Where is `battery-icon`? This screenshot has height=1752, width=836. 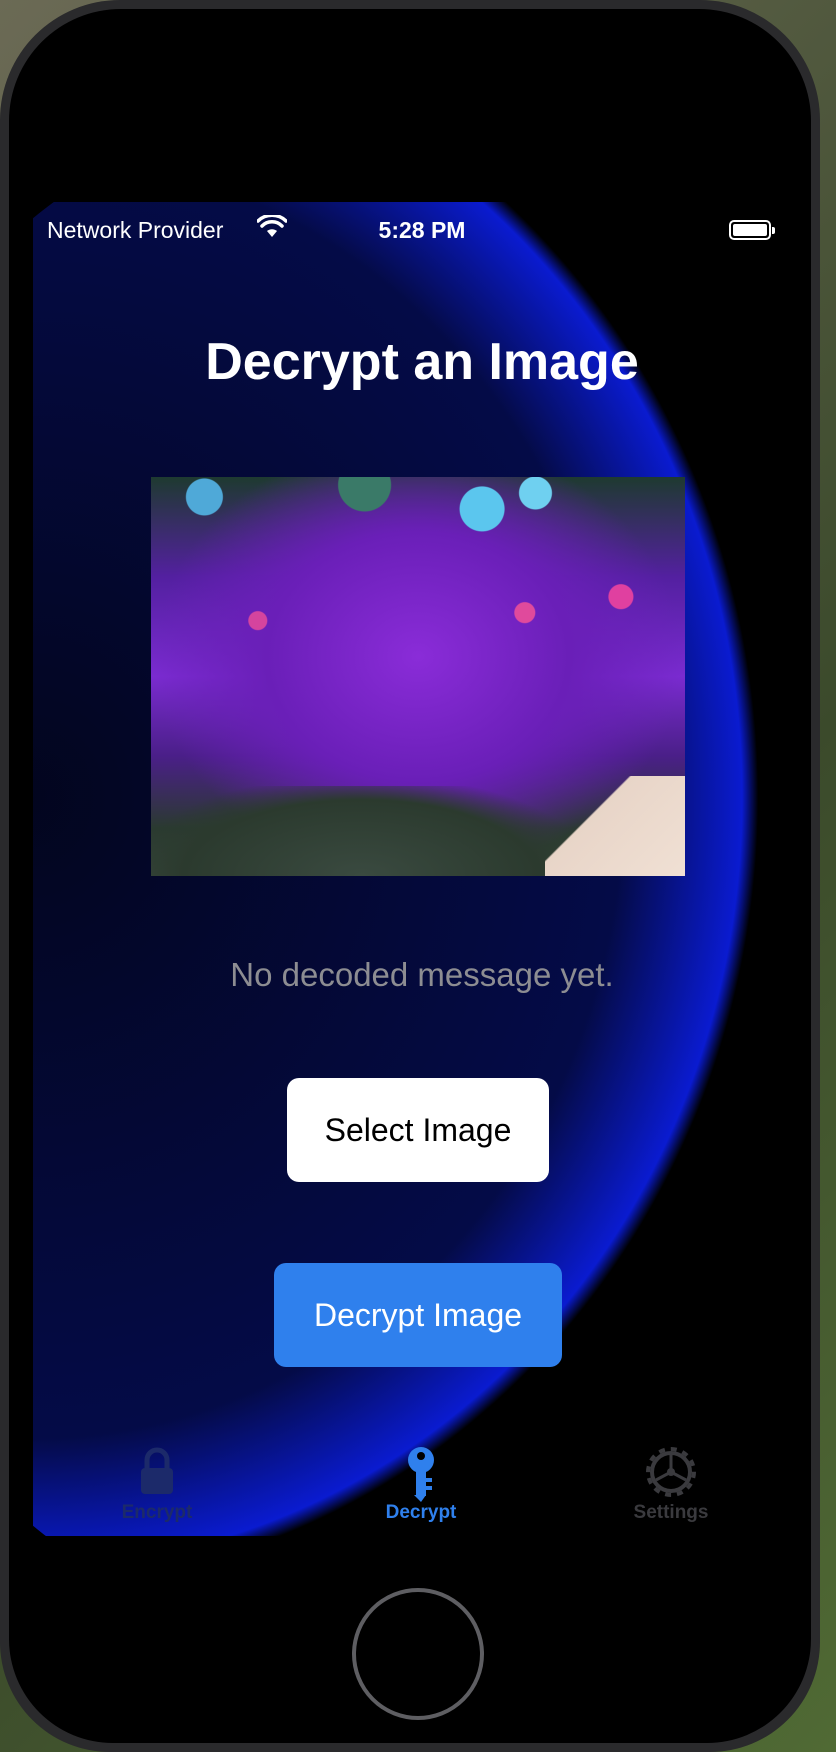 battery-icon is located at coordinates (752, 230).